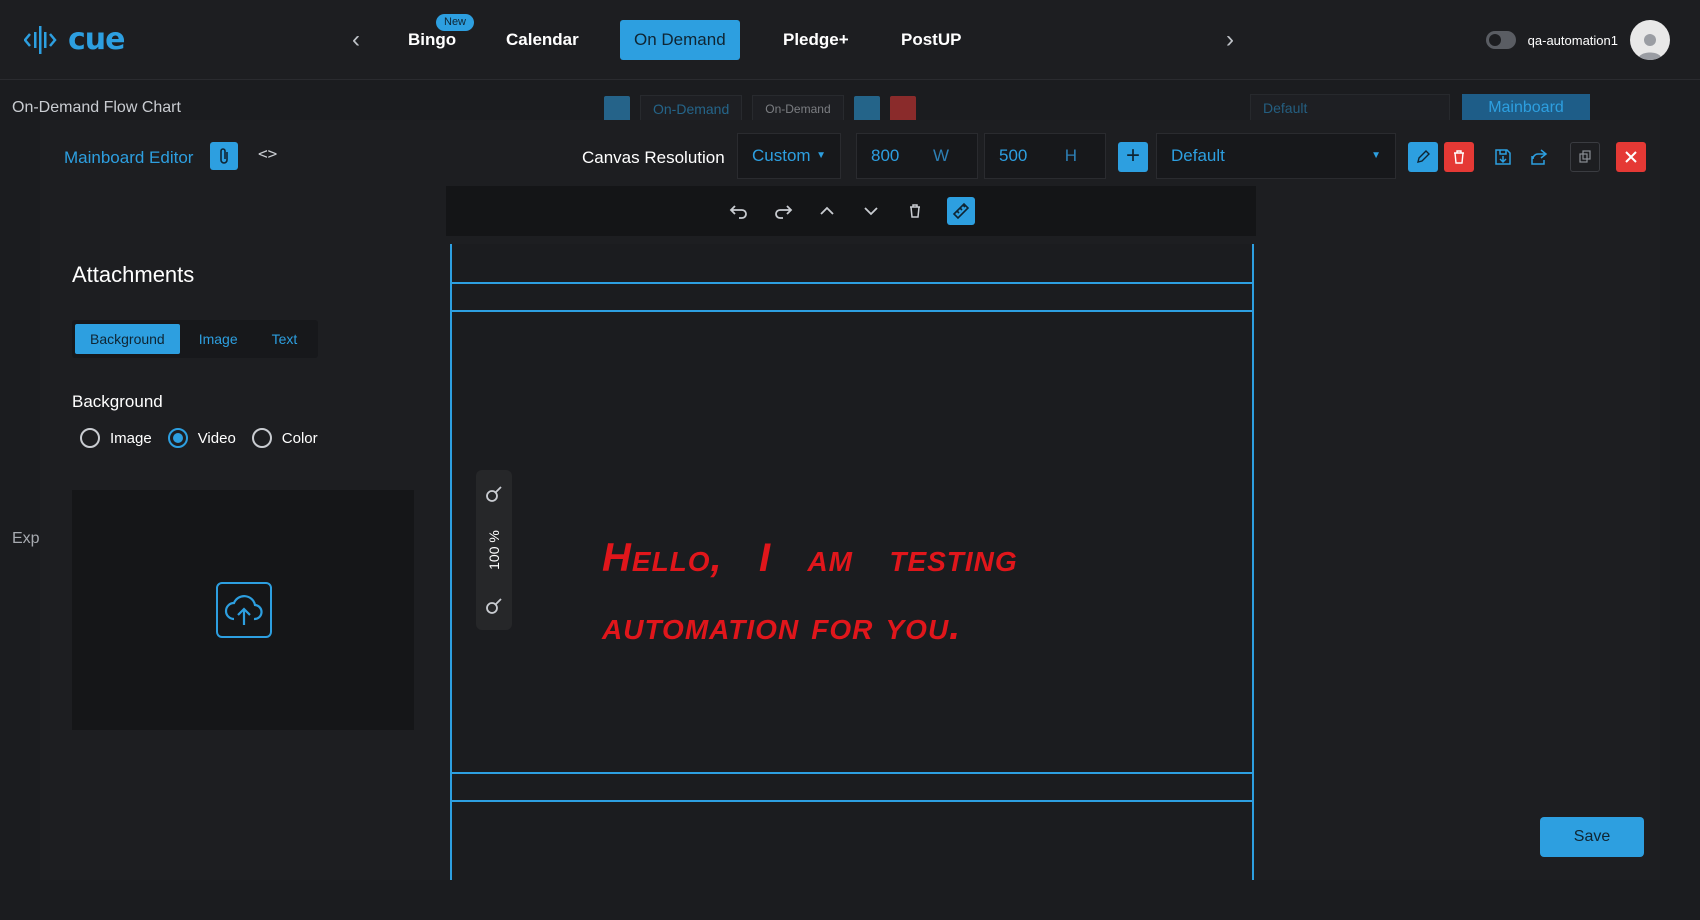 This screenshot has width=1700, height=920. Describe the element at coordinates (494, 494) in the screenshot. I see `zoom-in-icon` at that location.